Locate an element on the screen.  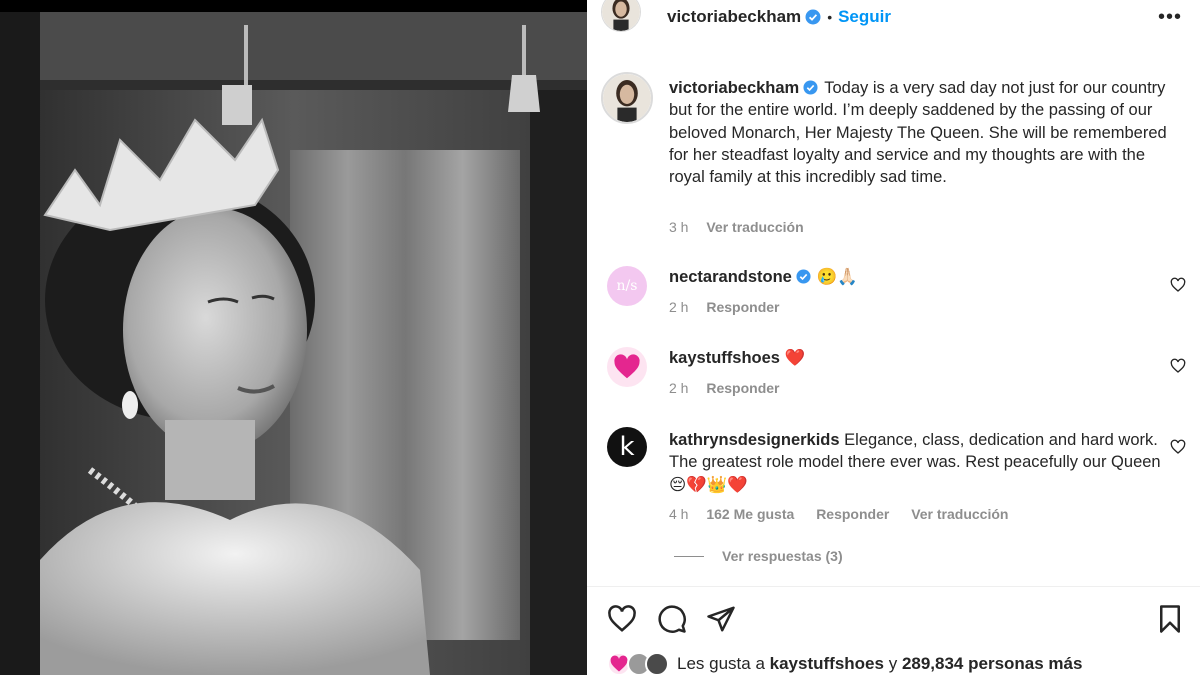
comment-avatar-kaystuffshoes is located at coordinates (627, 367).